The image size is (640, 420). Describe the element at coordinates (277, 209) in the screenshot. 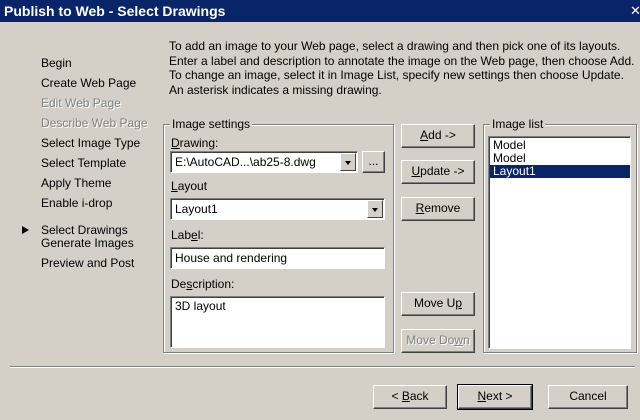

I see `layout-select: Layout1` at that location.